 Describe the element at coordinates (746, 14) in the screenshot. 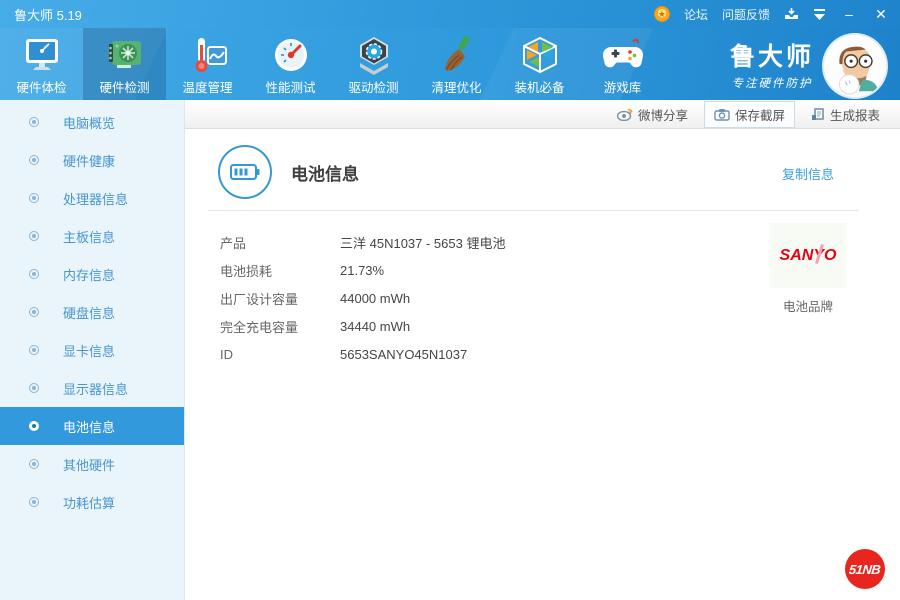

I see `feedback-link: 问题反馈` at that location.